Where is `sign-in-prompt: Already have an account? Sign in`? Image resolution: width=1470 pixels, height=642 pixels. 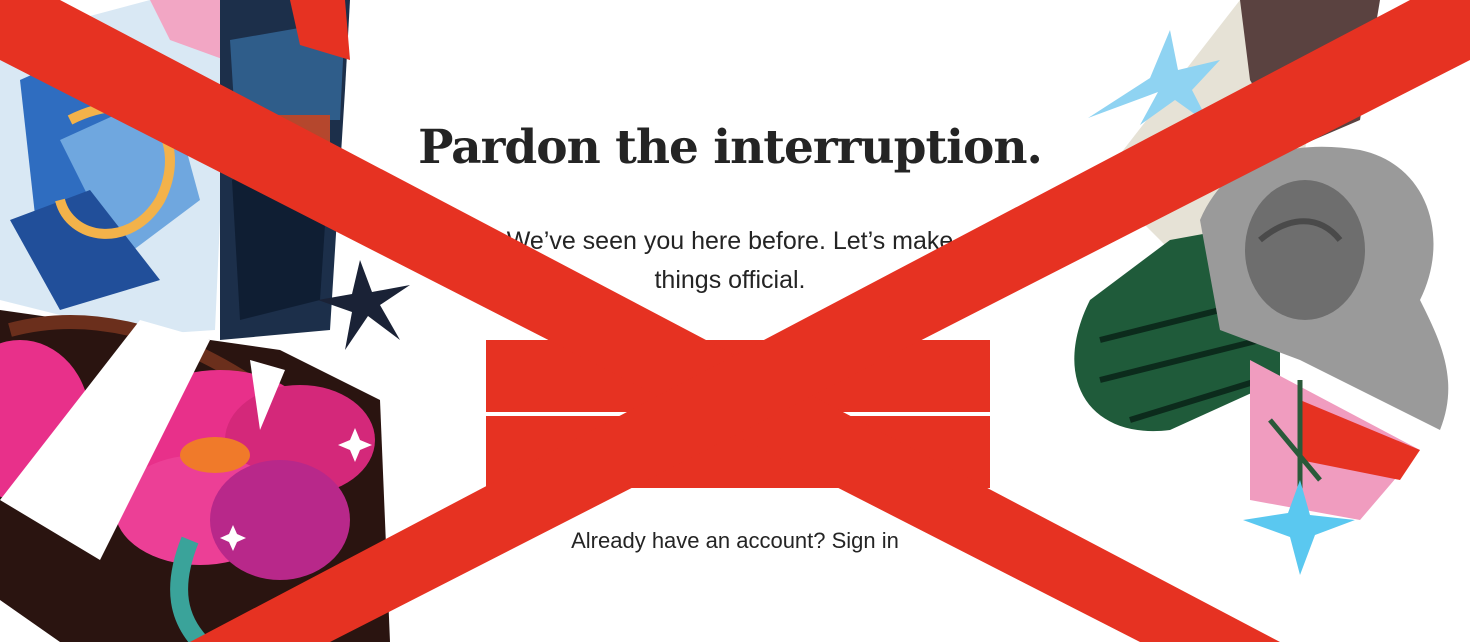 sign-in-prompt: Already have an account? Sign in is located at coordinates (735, 541).